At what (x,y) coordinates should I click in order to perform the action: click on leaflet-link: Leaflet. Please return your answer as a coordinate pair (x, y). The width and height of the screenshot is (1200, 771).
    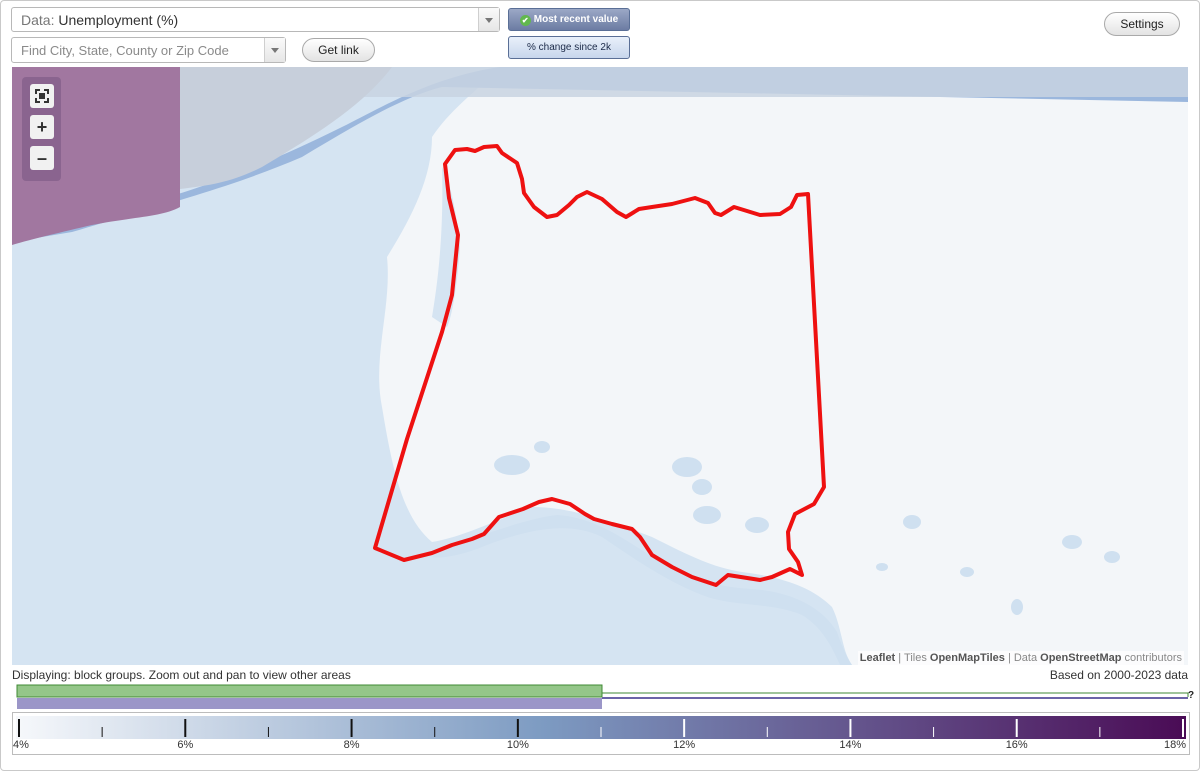
    Looking at the image, I should click on (877, 658).